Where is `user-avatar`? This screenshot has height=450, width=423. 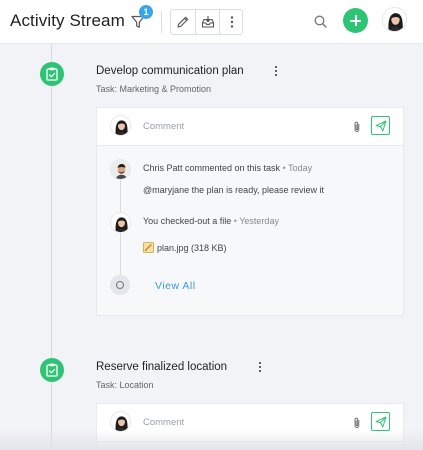
user-avatar is located at coordinates (394, 19).